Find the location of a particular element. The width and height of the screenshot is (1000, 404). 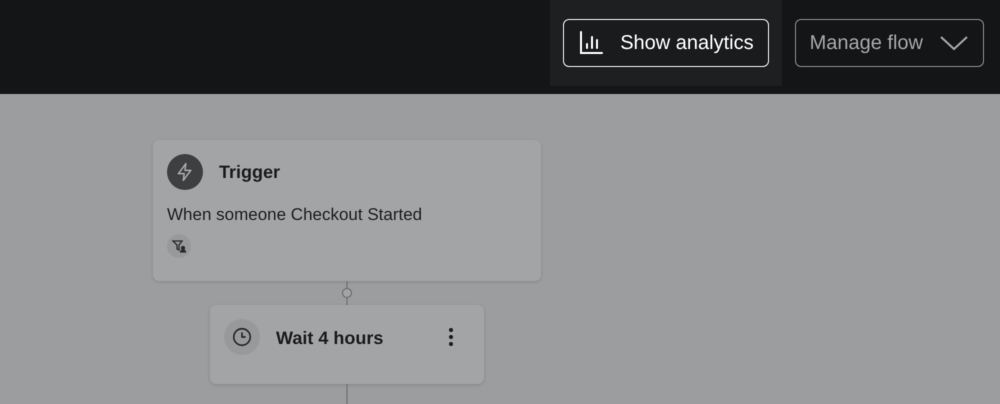

lightning-icon is located at coordinates (185, 172).